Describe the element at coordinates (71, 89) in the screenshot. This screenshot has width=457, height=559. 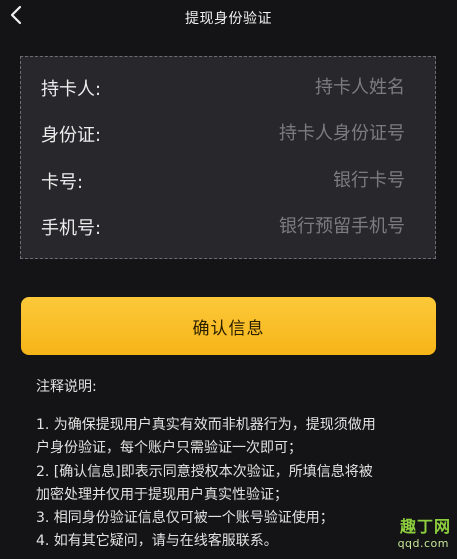
I see `cardholder-label: 持卡人:` at that location.